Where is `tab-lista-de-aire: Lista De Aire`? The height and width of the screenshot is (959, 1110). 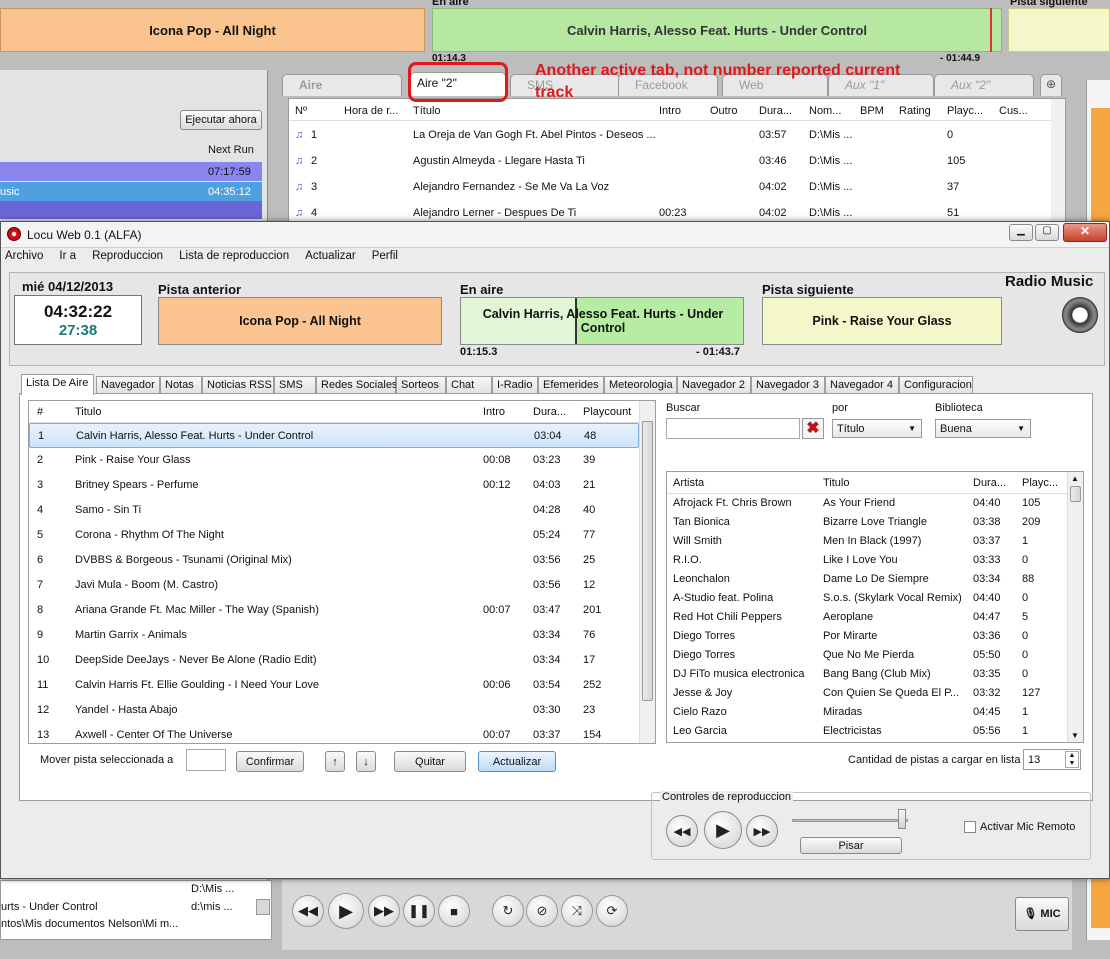
tab-lista-de-aire: Lista De Aire is located at coordinates (57, 384).